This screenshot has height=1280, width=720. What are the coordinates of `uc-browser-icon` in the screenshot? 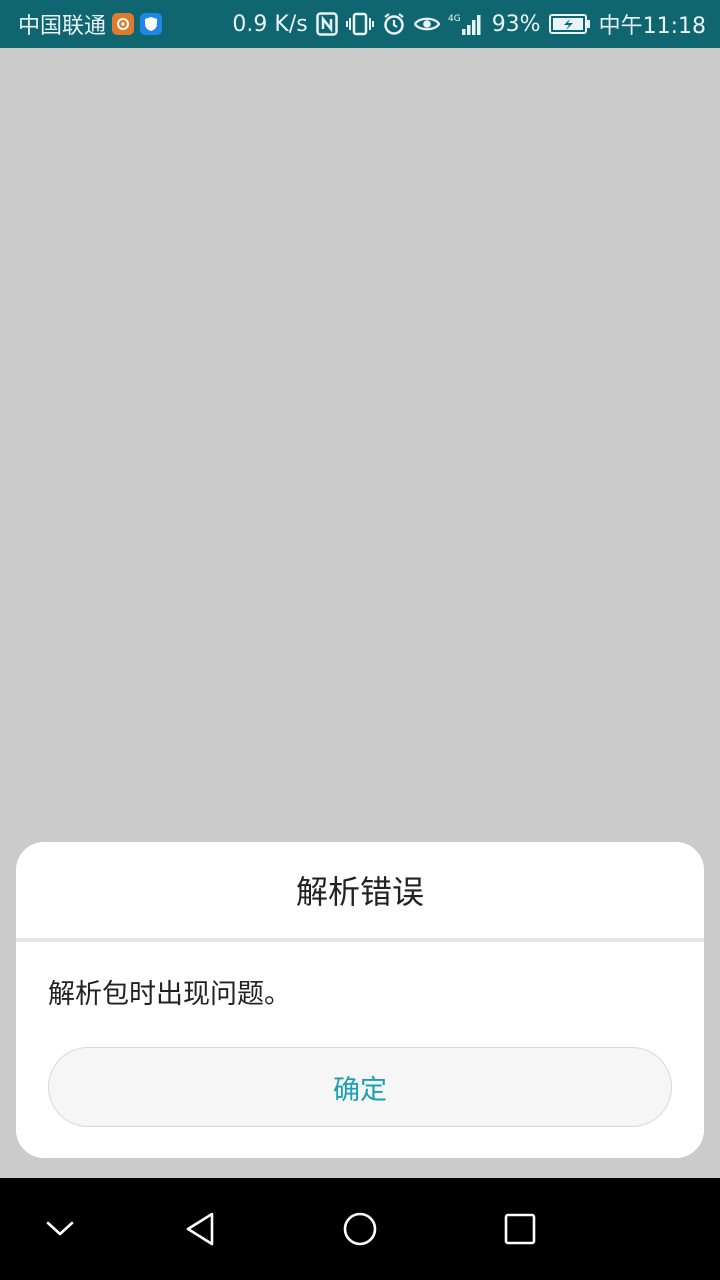 It's located at (123, 24).